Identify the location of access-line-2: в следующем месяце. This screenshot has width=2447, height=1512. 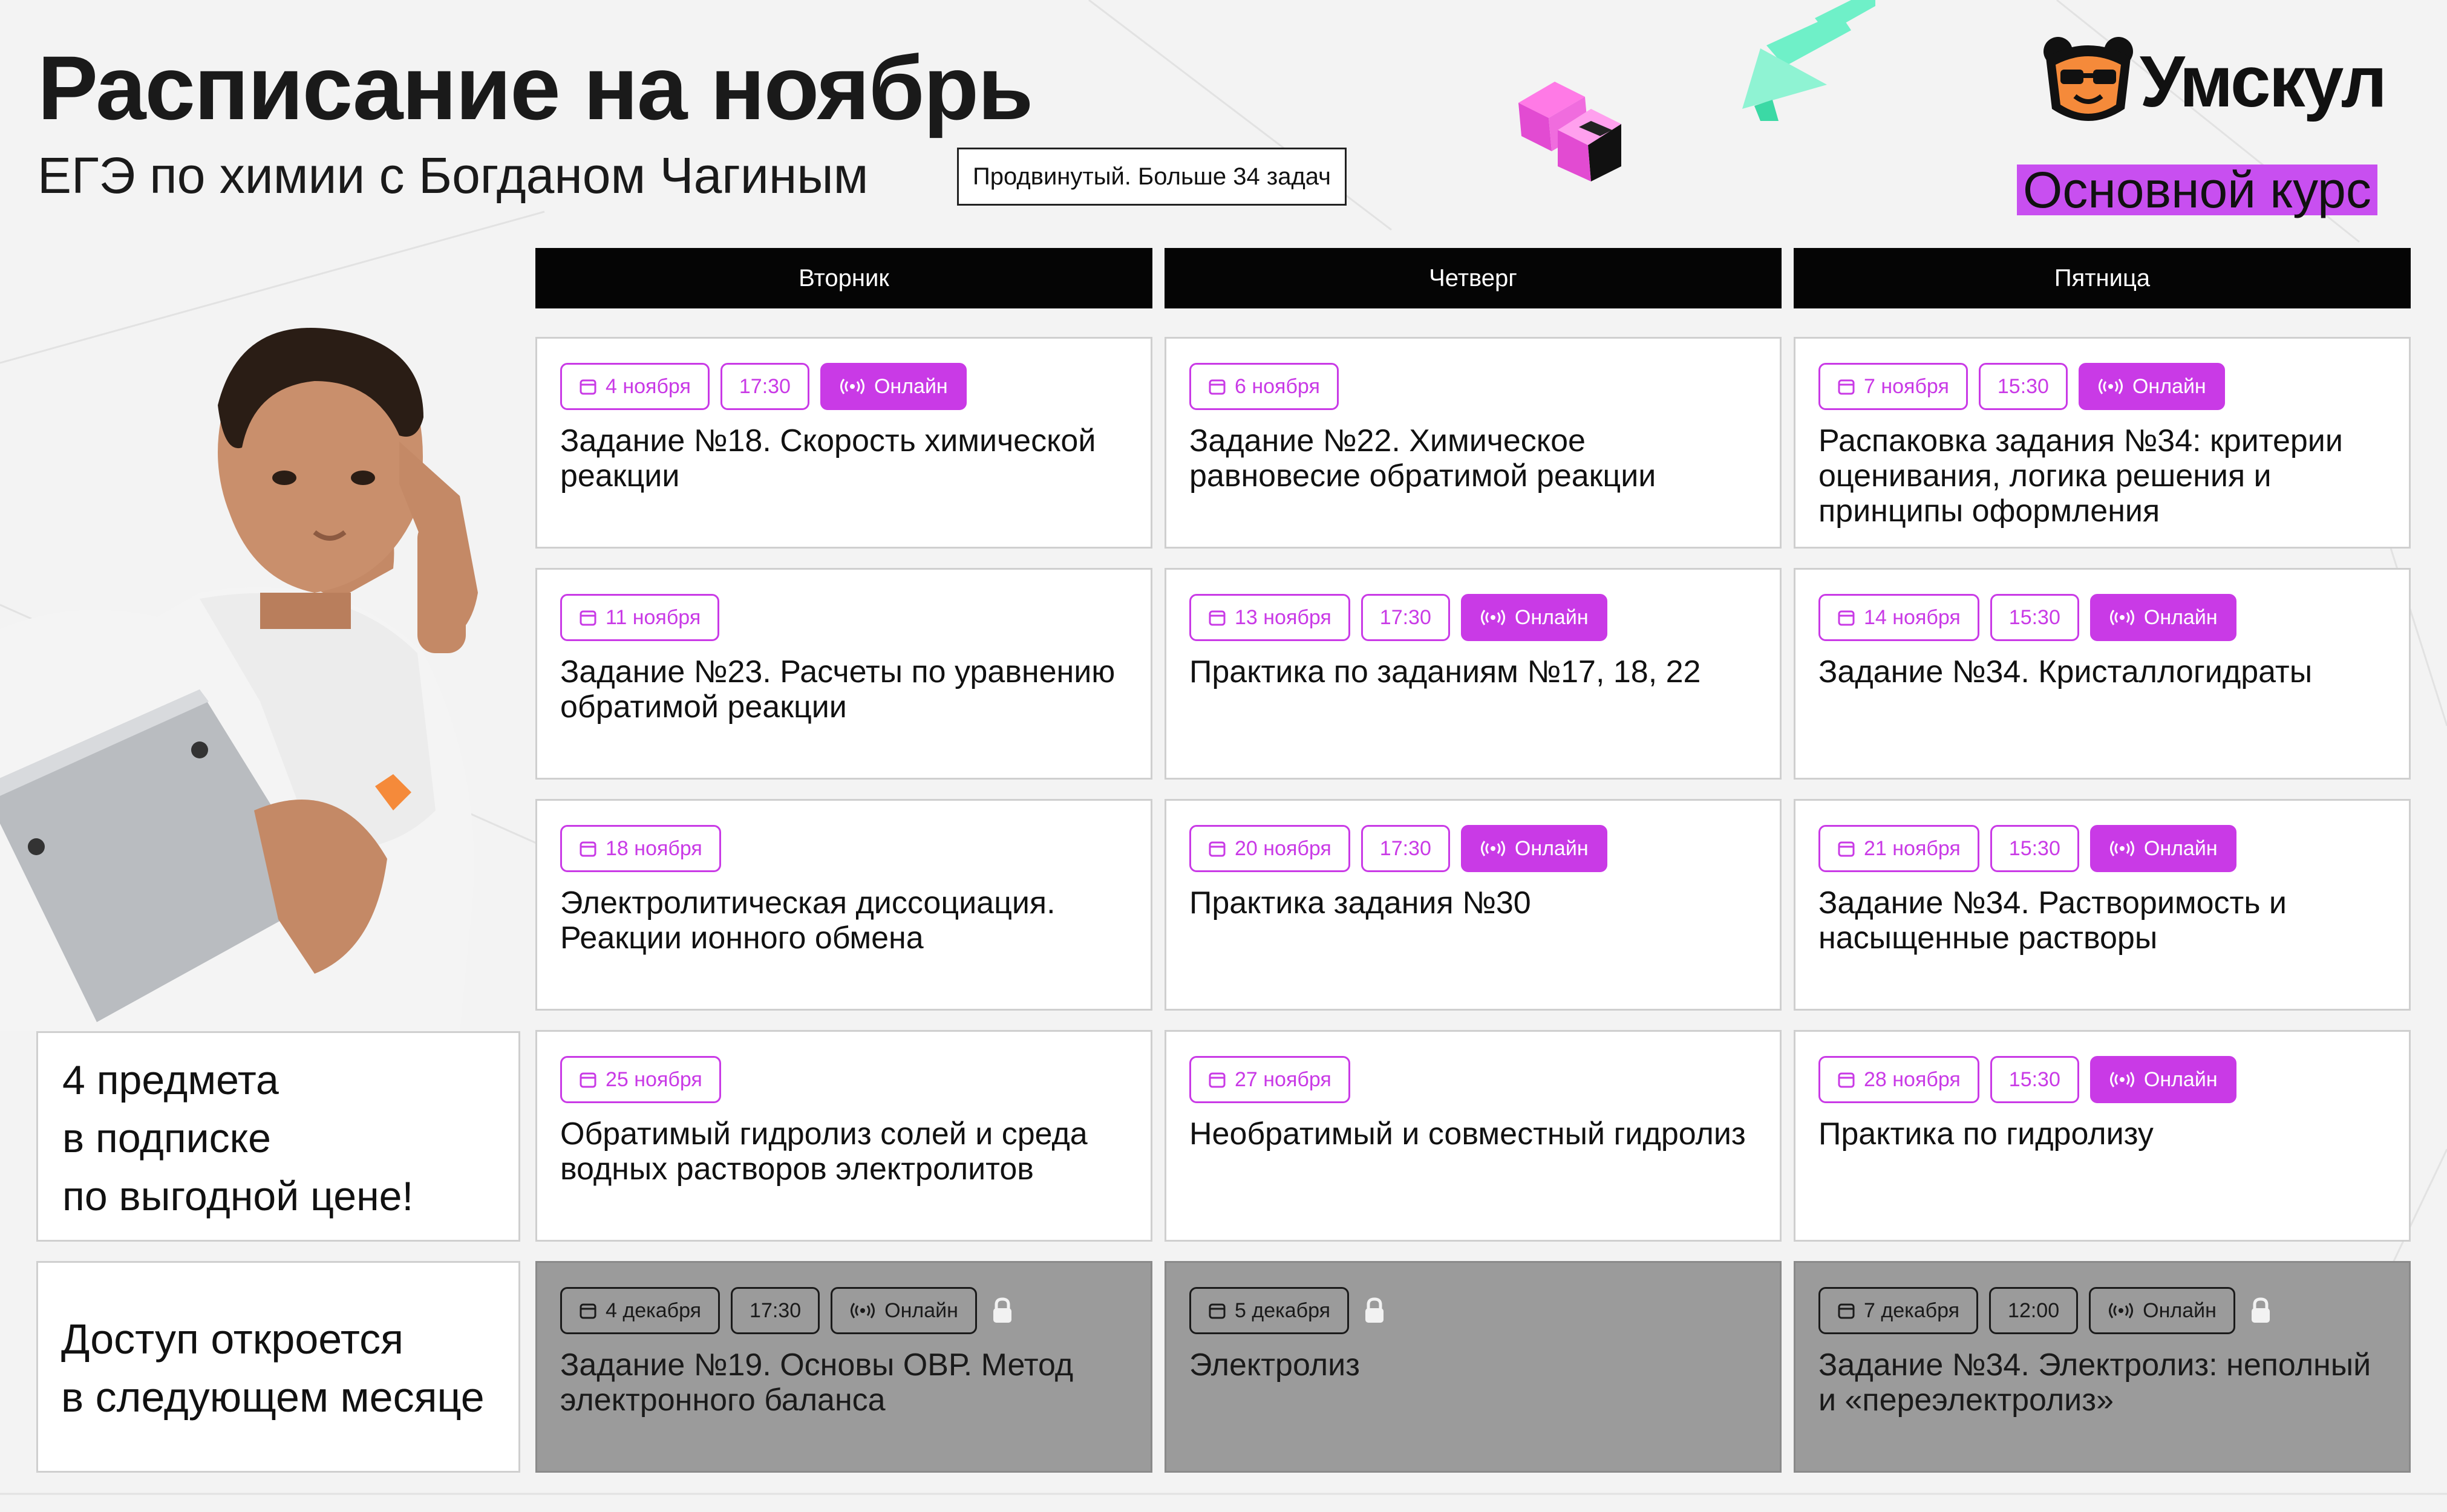
(273, 1397).